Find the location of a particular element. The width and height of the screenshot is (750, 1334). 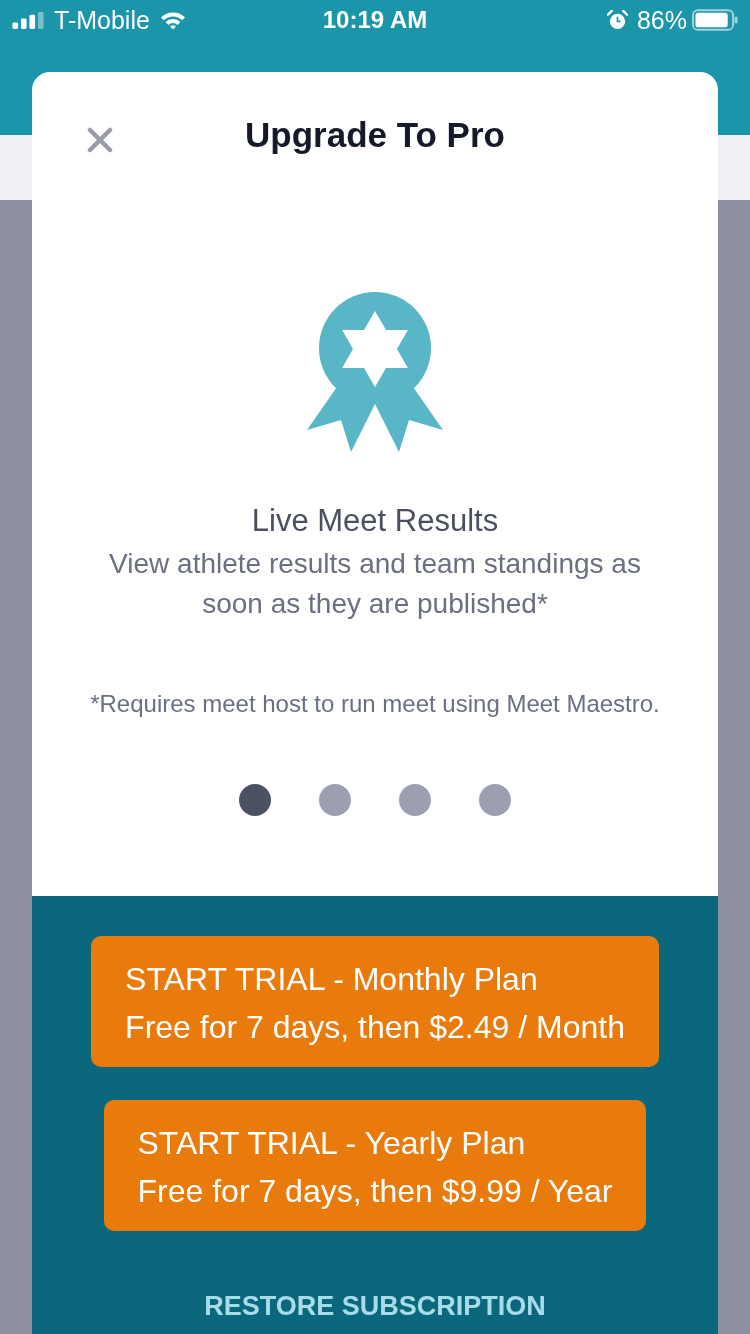

wifi-icon is located at coordinates (172, 20).